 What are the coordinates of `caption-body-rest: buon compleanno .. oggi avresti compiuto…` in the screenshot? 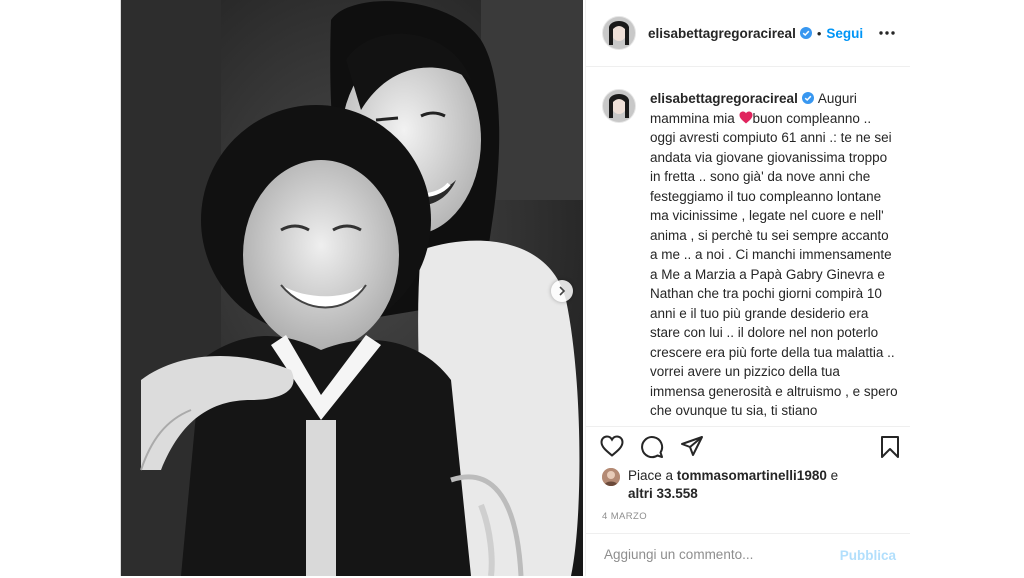 It's located at (774, 268).